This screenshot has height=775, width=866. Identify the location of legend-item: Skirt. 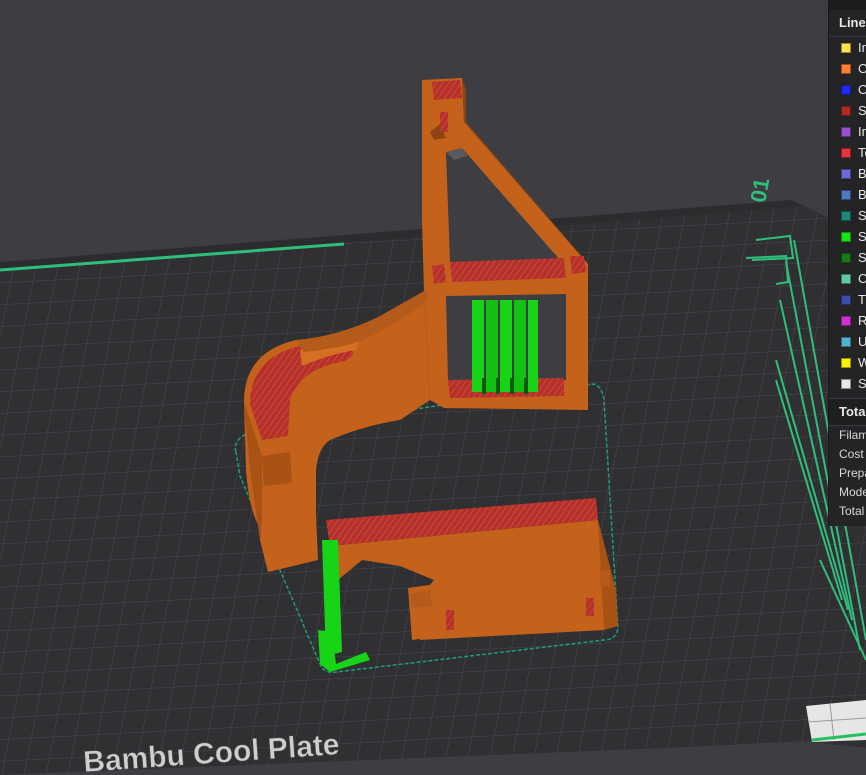
(847, 215).